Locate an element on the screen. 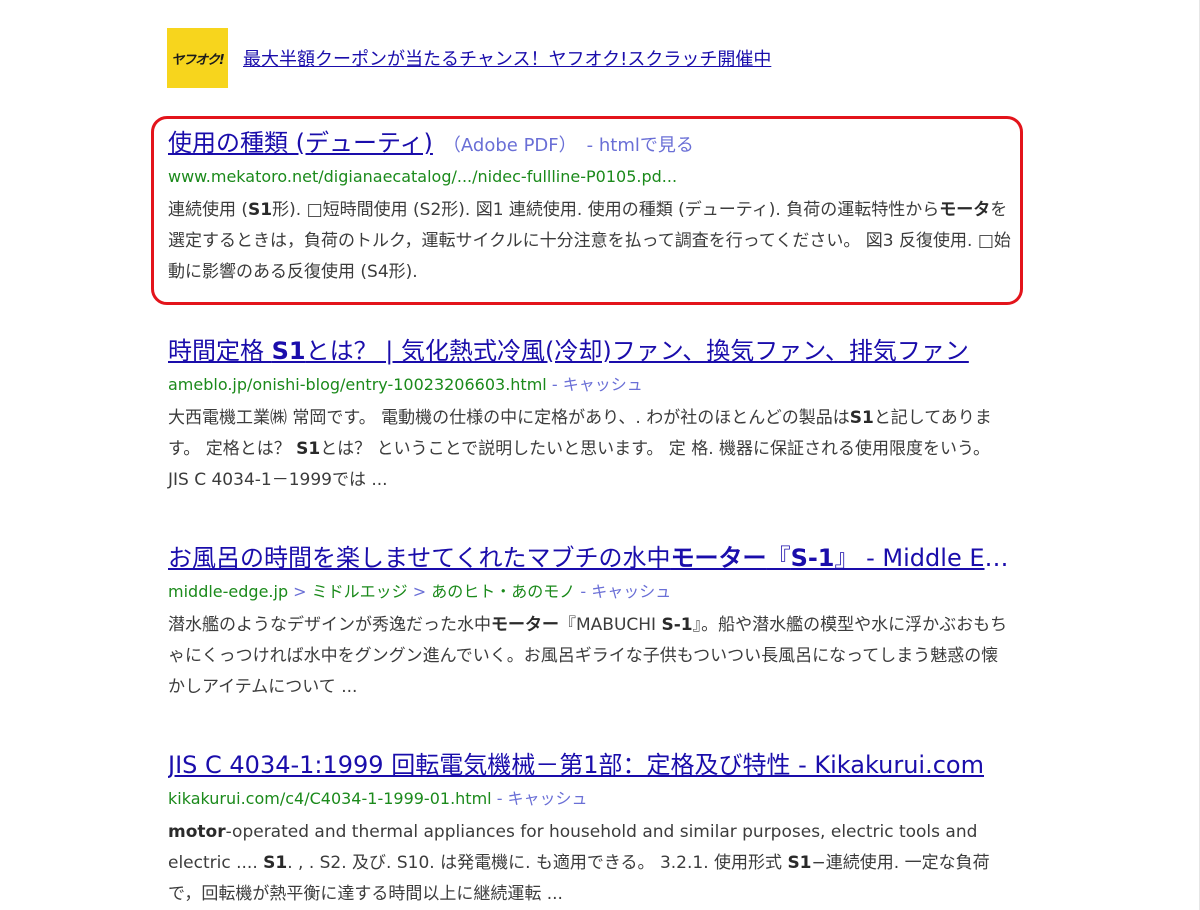 The height and width of the screenshot is (910, 1200). yahoo-auction-logo: ヤフオク! is located at coordinates (197, 58).